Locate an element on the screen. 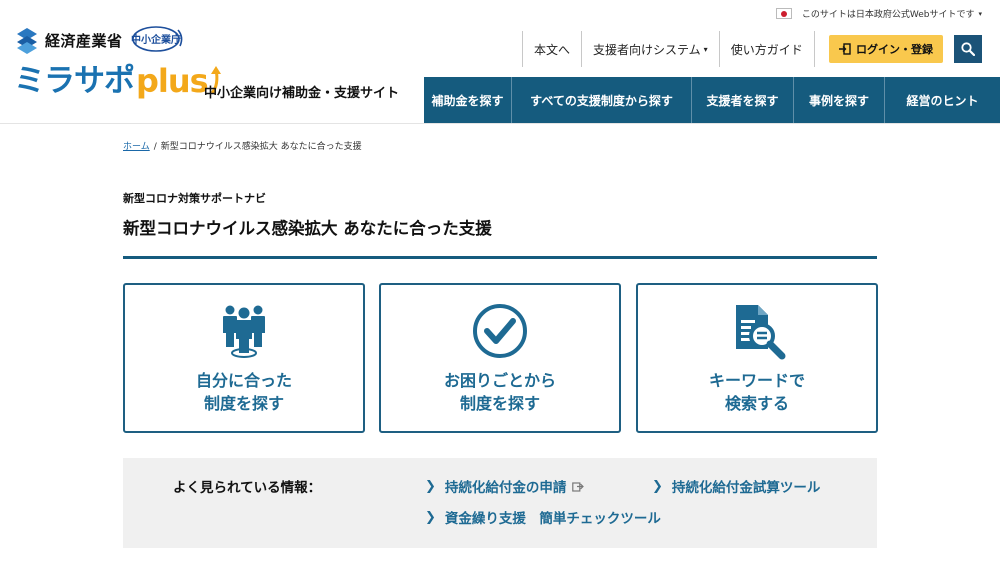 The width and height of the screenshot is (1000, 564). breadcrumb-home-link: ホーム is located at coordinates (136, 147).